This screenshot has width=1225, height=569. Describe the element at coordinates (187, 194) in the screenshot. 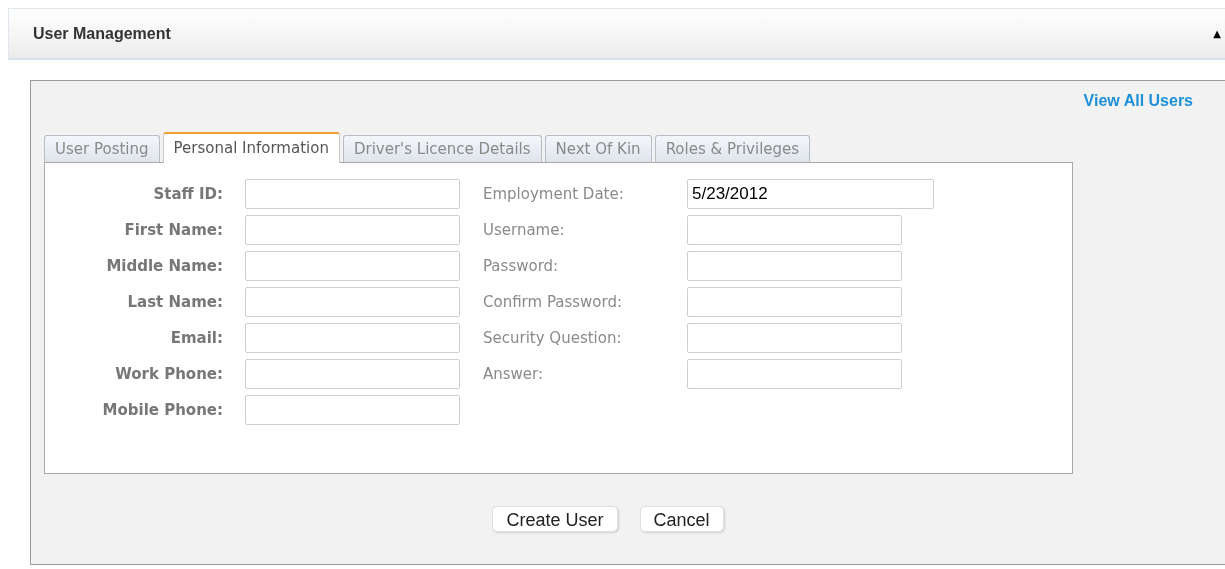

I see `field-label: Staff ID:` at that location.